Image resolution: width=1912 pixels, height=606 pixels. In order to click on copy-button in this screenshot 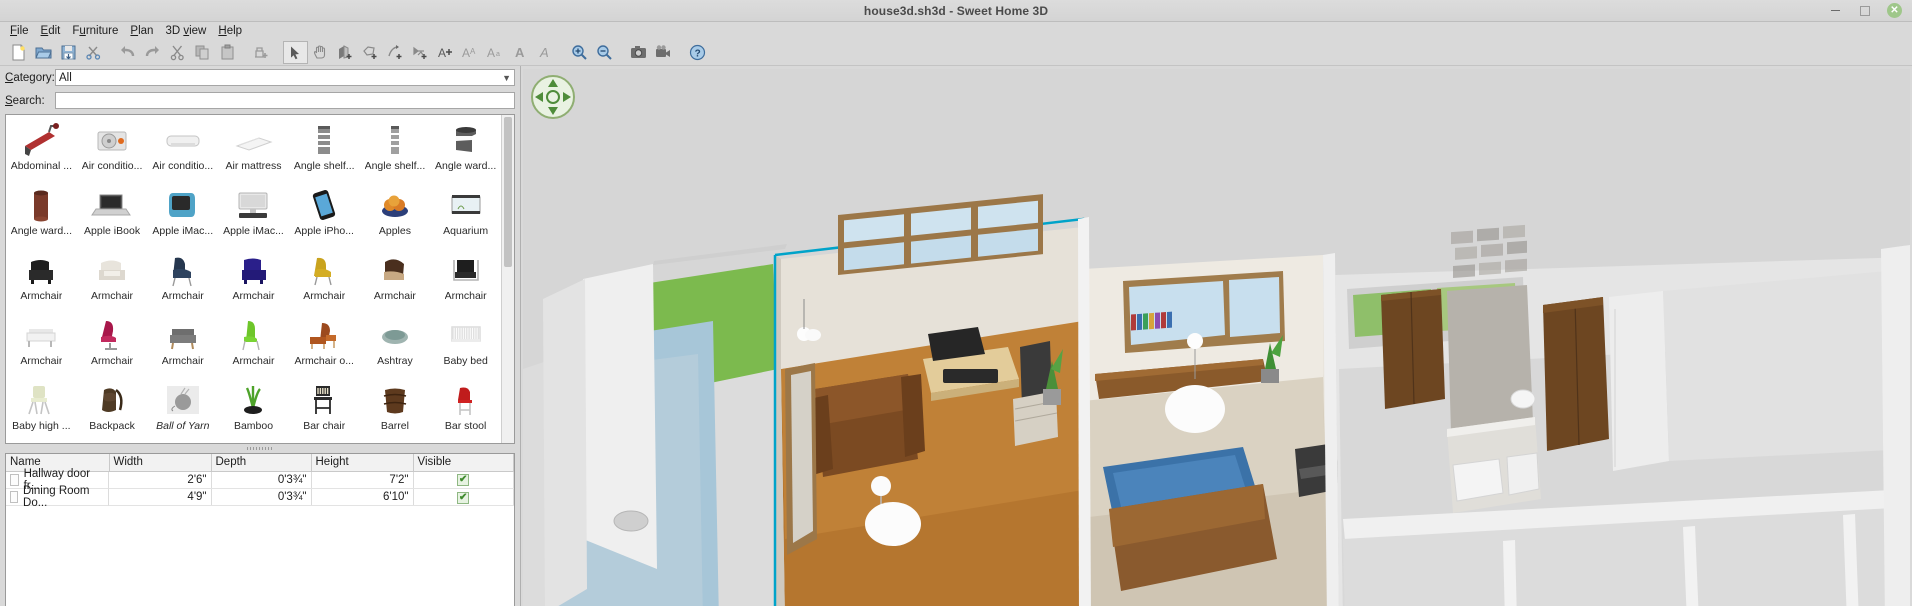, I will do `click(202, 52)`.